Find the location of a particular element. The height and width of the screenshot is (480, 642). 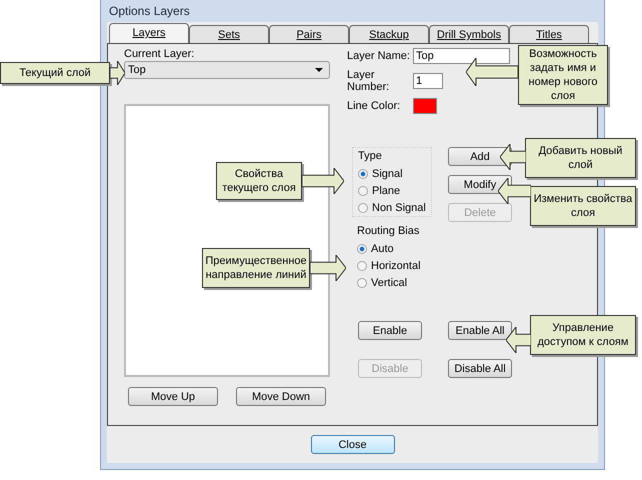

access-button: Disable All is located at coordinates (480, 368).